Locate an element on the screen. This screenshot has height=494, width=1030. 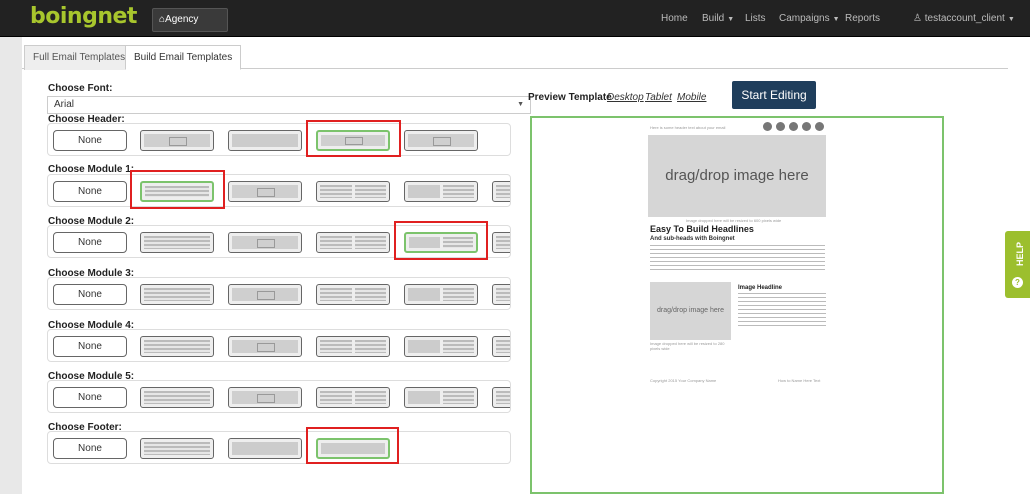
module3-options: None is located at coordinates (279, 293).